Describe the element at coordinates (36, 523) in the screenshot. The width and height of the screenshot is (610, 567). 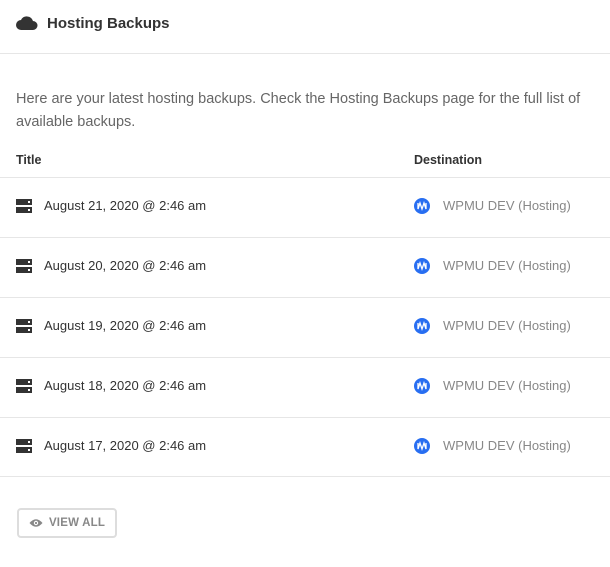
I see `eye-icon` at that location.